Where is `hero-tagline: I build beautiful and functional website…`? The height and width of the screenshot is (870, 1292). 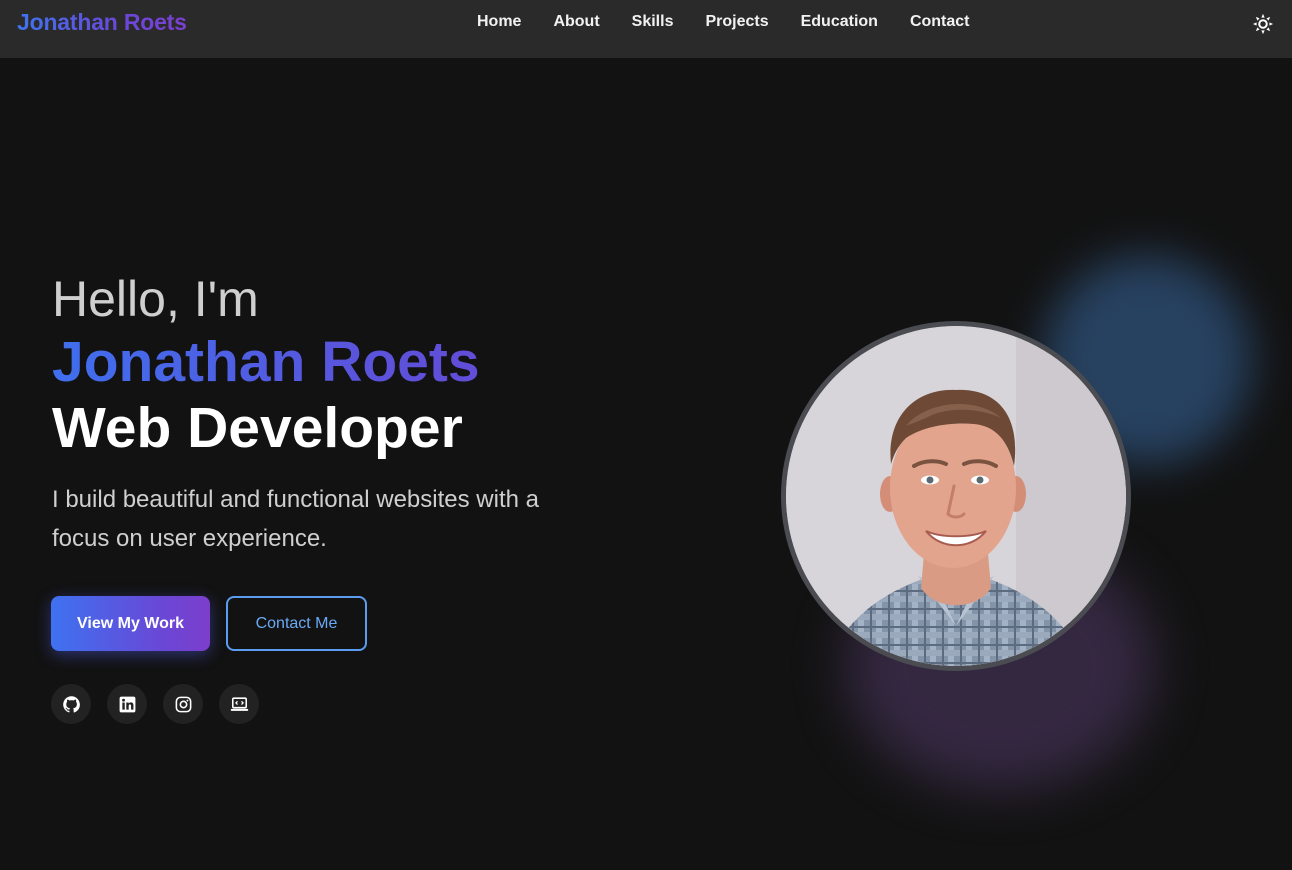 hero-tagline: I build beautiful and functional website… is located at coordinates (295, 519).